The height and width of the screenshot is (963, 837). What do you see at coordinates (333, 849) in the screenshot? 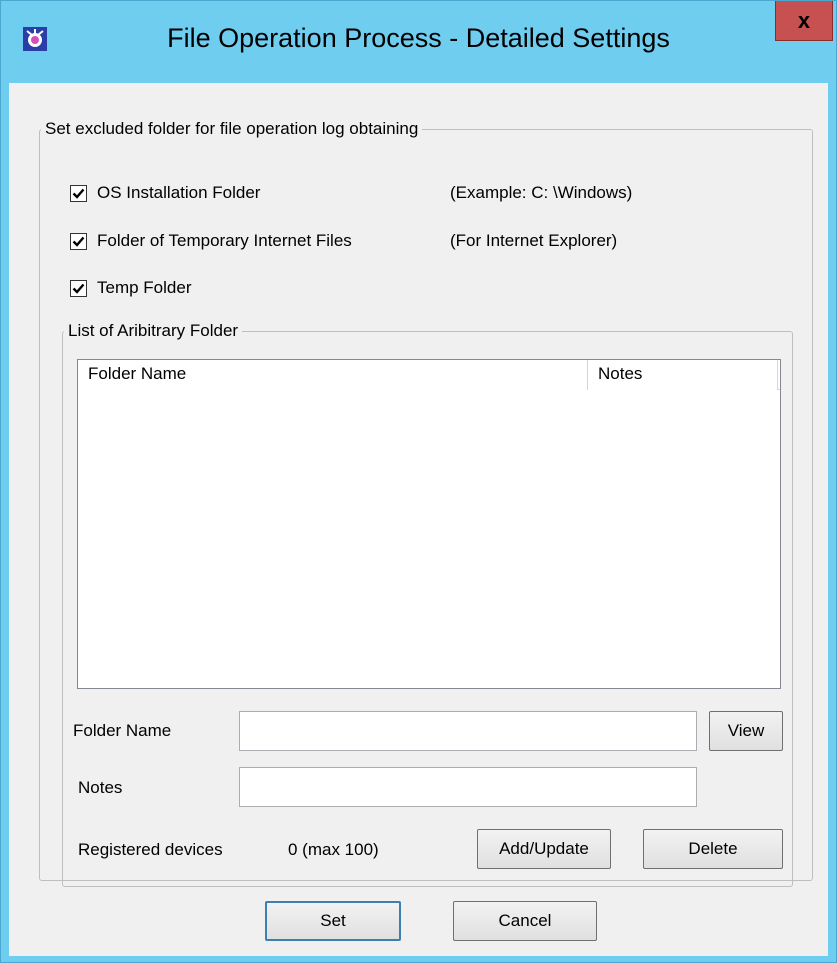
I see `registered-devices-count: 0 (max 100)` at bounding box center [333, 849].